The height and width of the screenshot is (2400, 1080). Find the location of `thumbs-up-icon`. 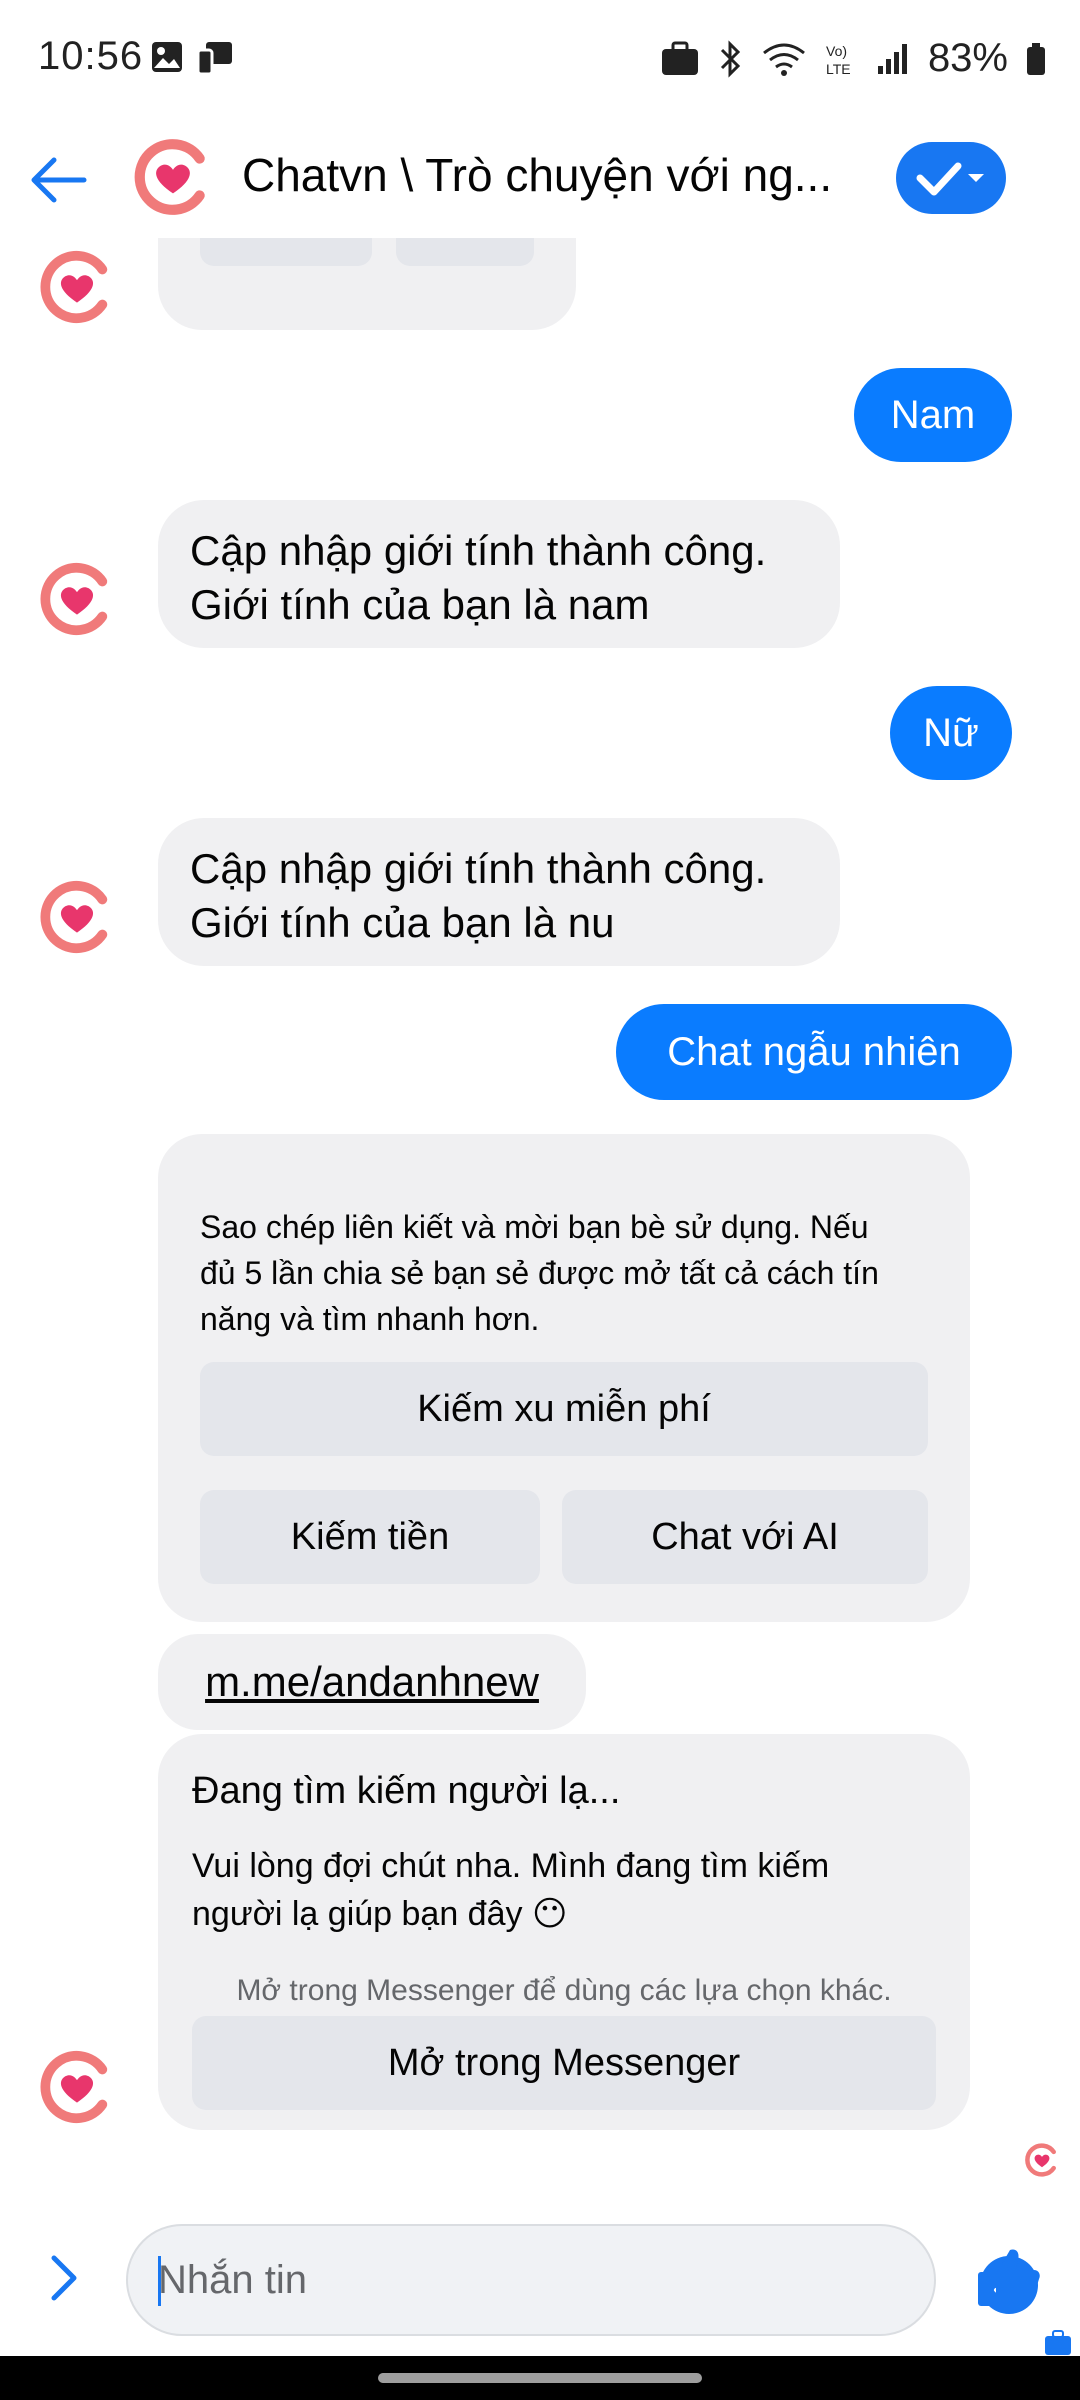

thumbs-up-icon is located at coordinates (1009, 2277).